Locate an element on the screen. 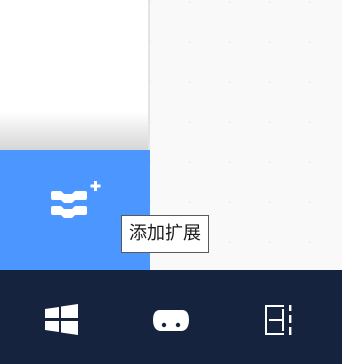  windows-start-button is located at coordinates (62, 320).